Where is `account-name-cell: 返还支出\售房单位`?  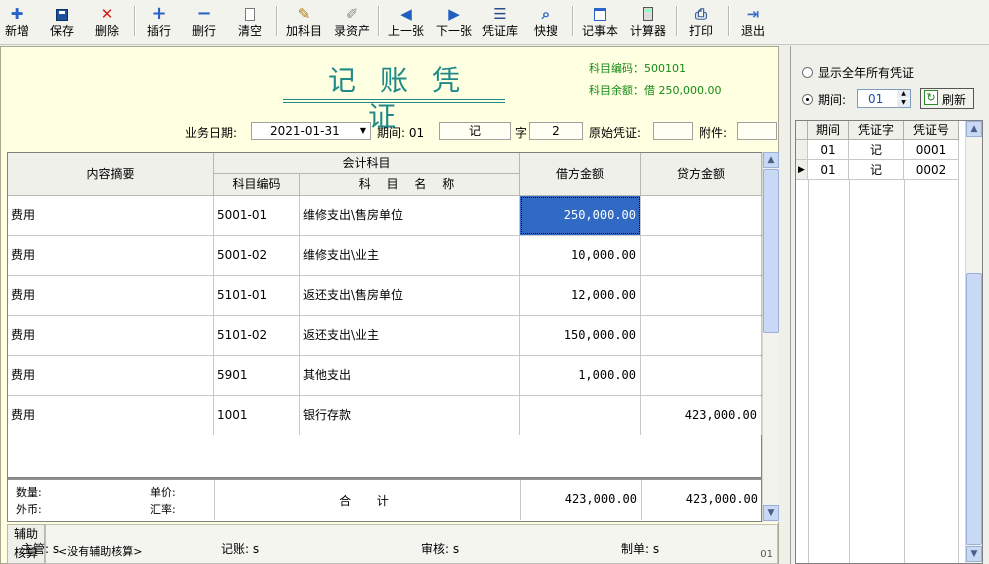 account-name-cell: 返还支出\售房单位 is located at coordinates (410, 295).